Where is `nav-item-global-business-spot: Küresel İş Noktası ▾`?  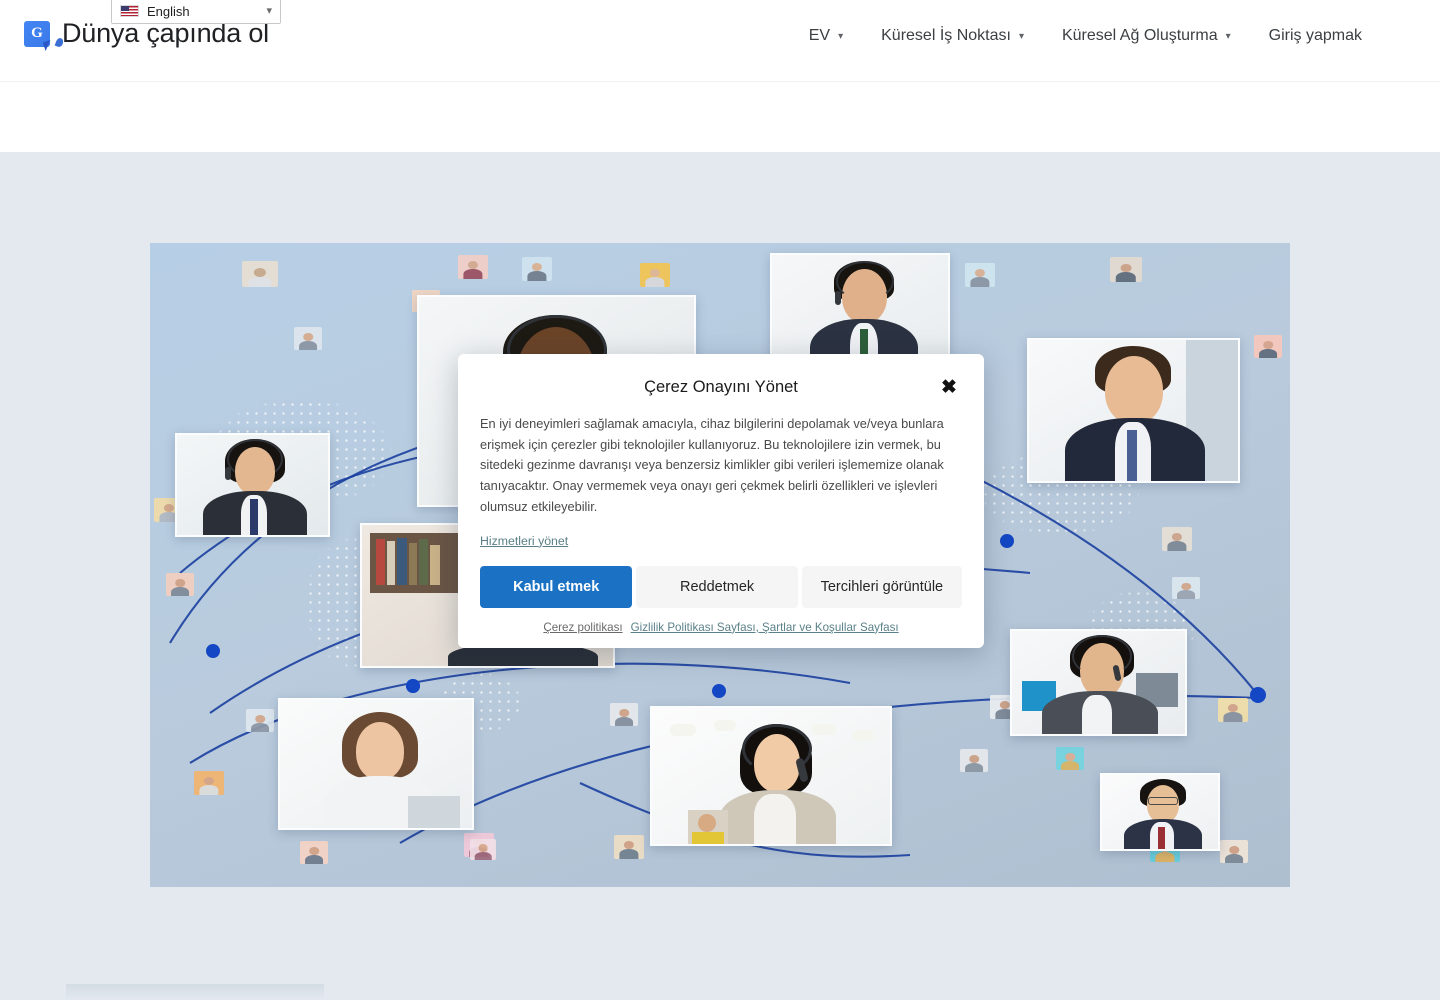
nav-item-global-business-spot: Küresel İş Noktası ▾ is located at coordinates (952, 36).